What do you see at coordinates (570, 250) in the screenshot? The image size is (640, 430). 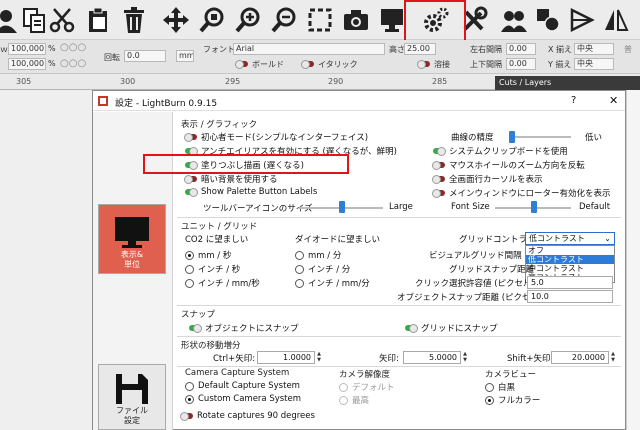 I see `dropdown-option: オフ` at bounding box center [570, 250].